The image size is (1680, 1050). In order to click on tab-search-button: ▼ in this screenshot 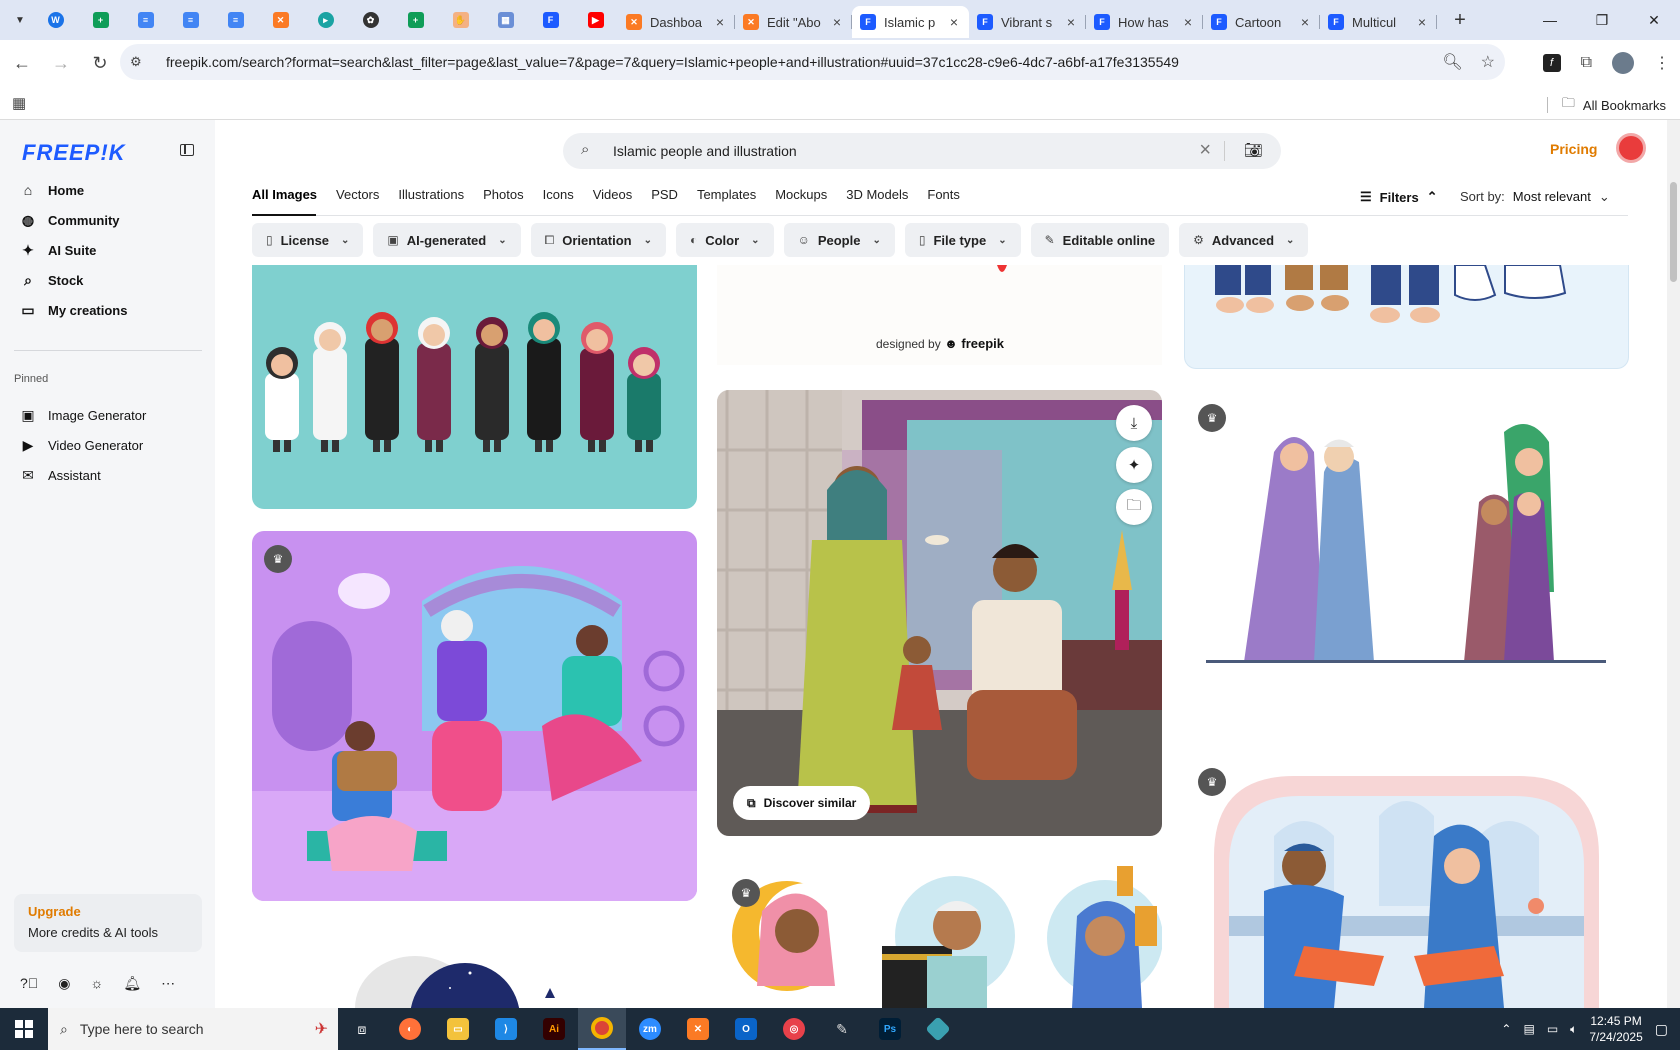, I will do `click(20, 20)`.